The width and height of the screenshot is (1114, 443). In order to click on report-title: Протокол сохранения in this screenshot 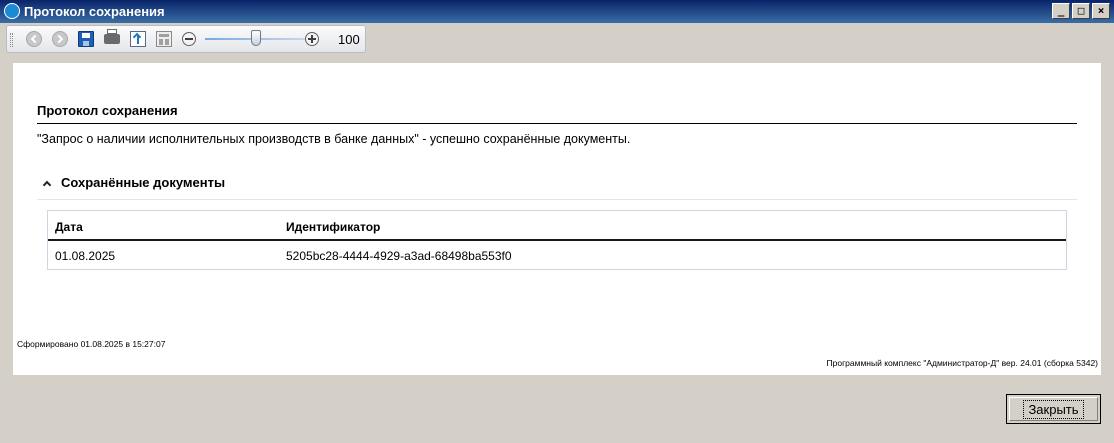, I will do `click(107, 110)`.